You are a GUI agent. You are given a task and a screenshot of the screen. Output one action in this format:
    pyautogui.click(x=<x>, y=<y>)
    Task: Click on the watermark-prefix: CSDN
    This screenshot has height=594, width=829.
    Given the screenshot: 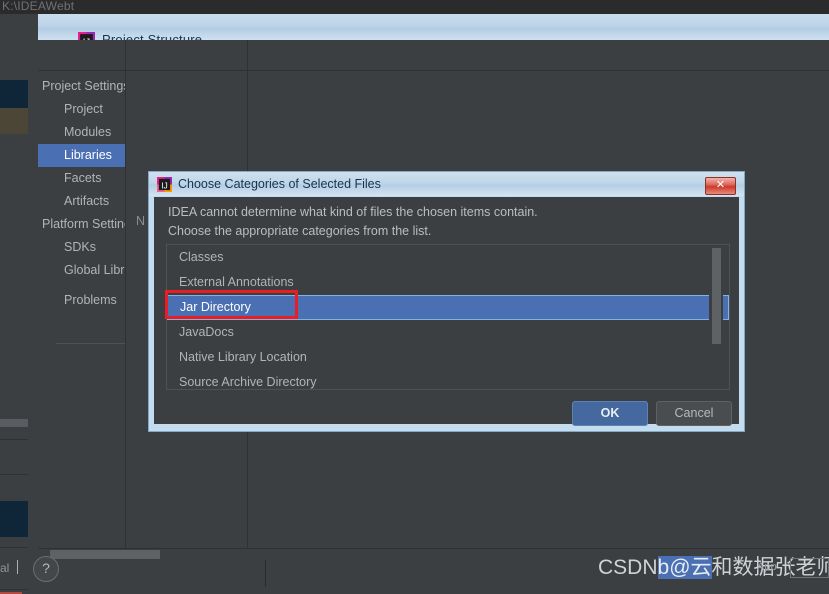 What is the action you would take?
    pyautogui.click(x=628, y=567)
    